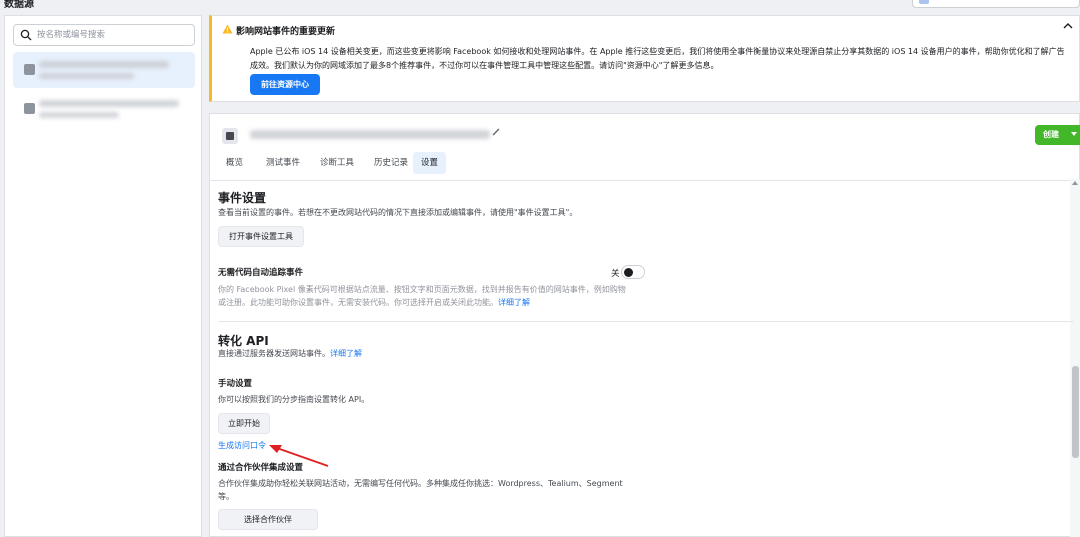 The width and height of the screenshot is (1080, 537). I want to click on conversion-api-learn-more-link: 详细了解, so click(346, 353).